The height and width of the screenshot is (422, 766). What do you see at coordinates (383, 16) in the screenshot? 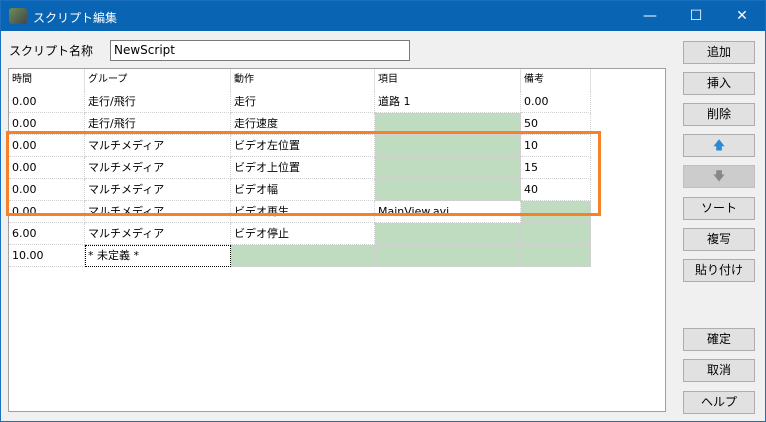
I see `title-bar: スクリプト編集 — ☐ ✕` at bounding box center [383, 16].